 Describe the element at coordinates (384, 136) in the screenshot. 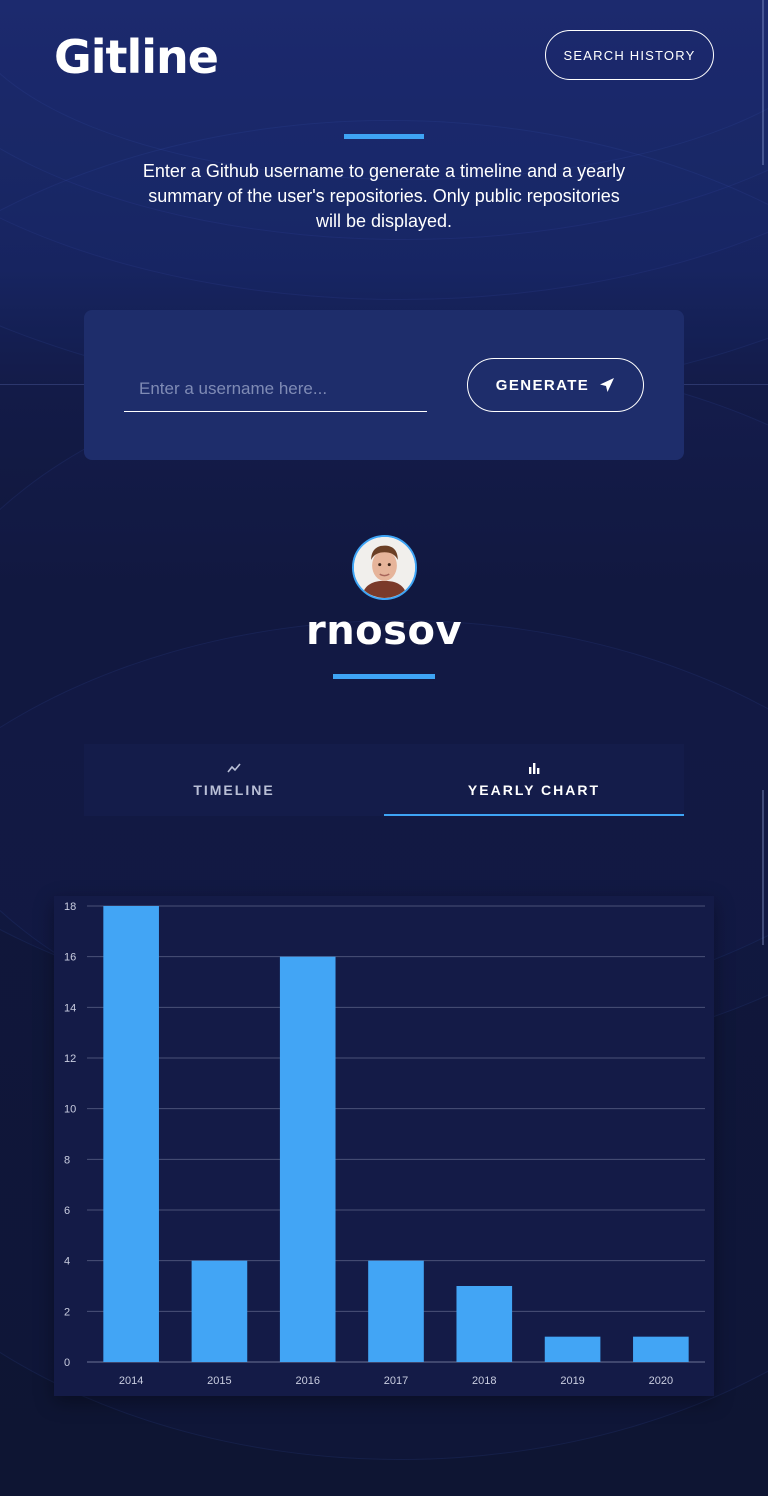

I see `intro-accent-line` at that location.